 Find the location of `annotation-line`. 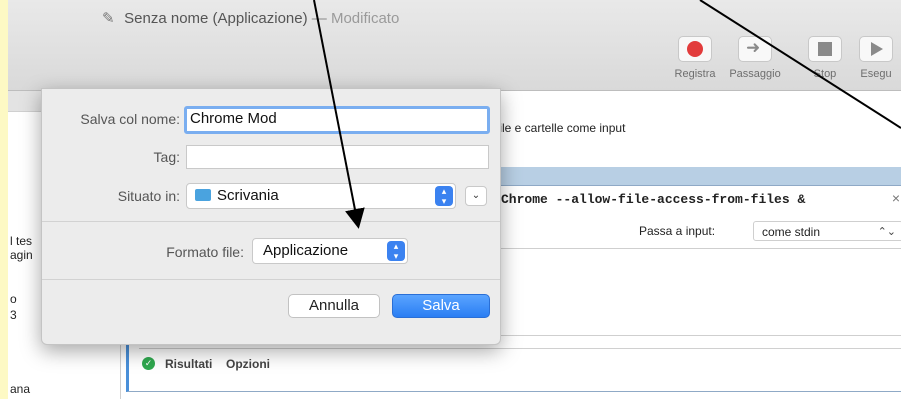

annotation-line is located at coordinates (800, 64).